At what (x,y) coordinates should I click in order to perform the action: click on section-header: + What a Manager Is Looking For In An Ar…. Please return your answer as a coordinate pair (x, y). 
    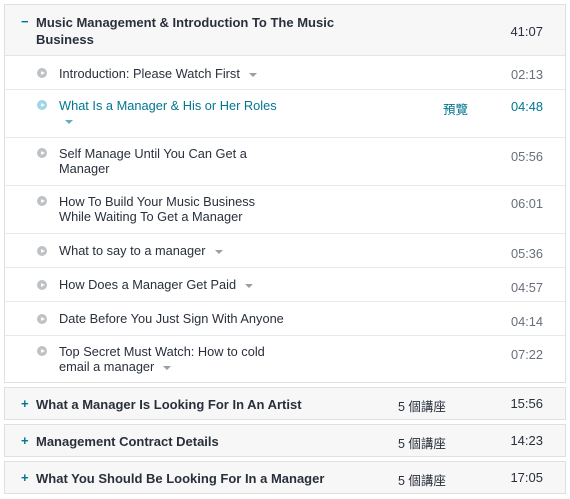
    Looking at the image, I should click on (285, 403).